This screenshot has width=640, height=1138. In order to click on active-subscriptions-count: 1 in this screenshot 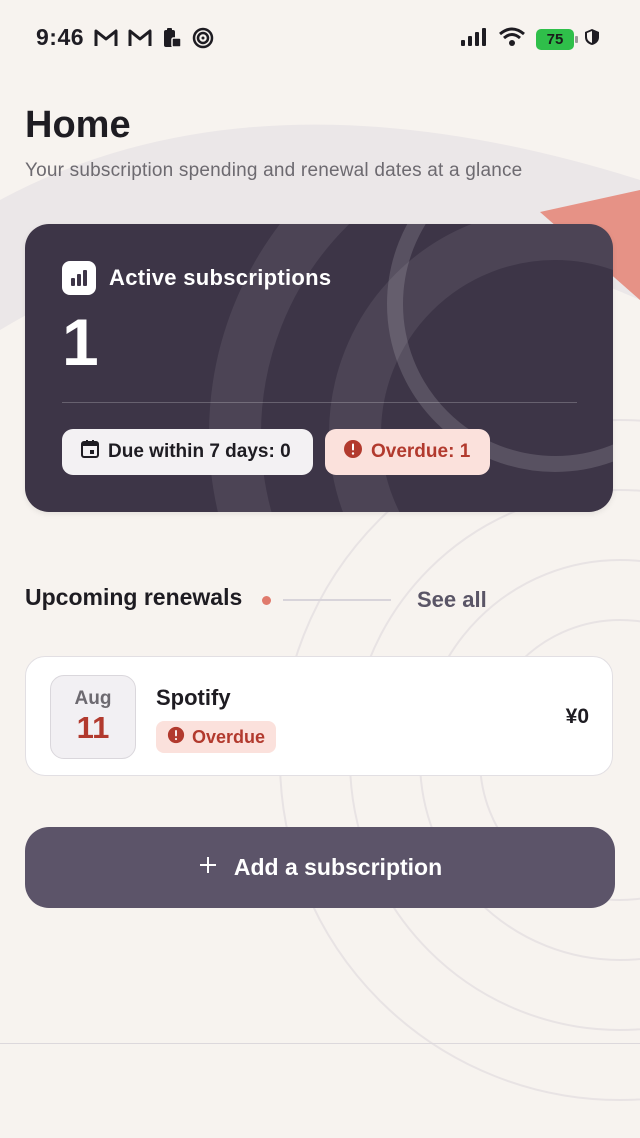, I will do `click(80, 342)`.